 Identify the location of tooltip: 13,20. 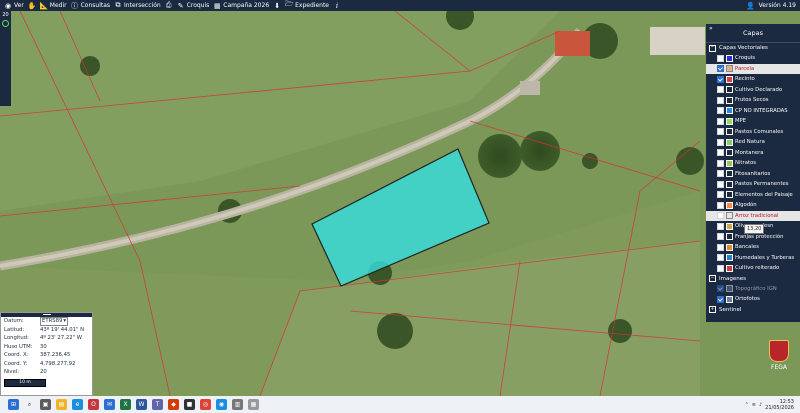
(754, 229).